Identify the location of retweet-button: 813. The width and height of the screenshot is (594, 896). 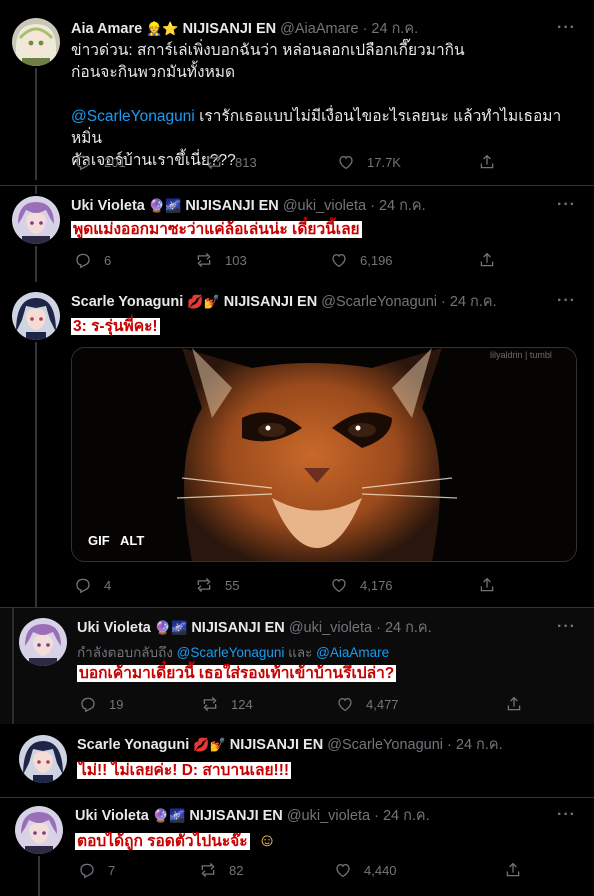
(231, 162).